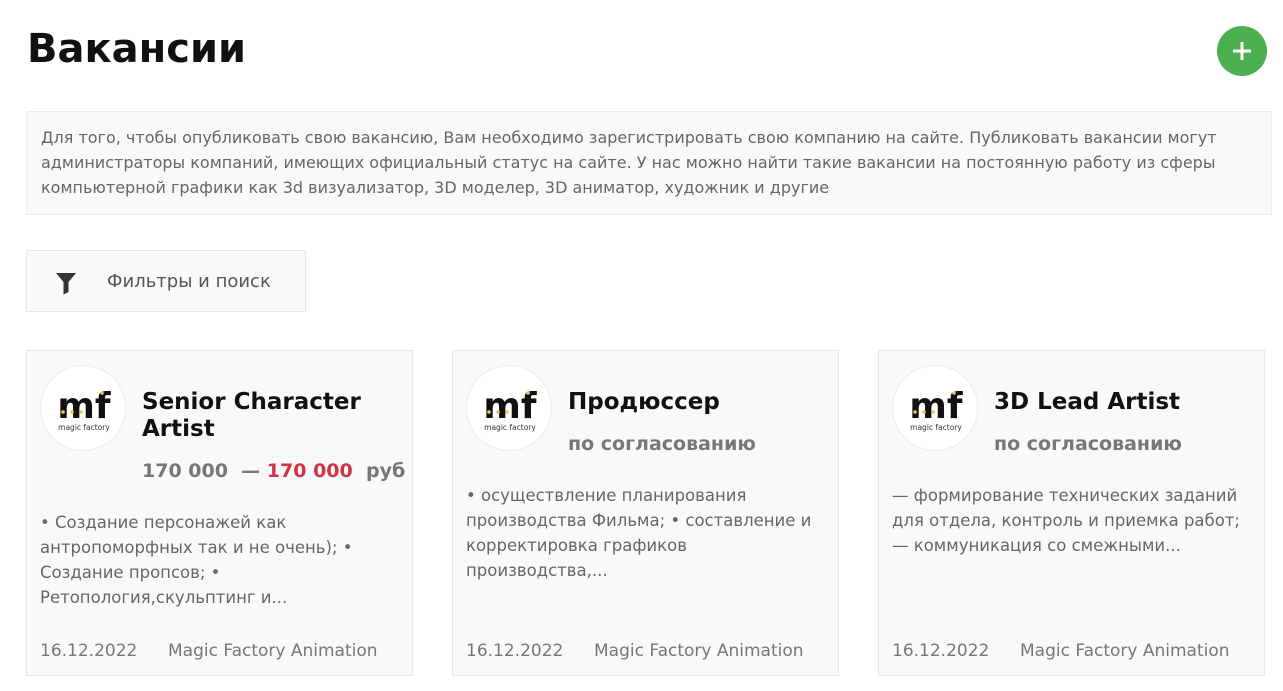  I want to click on plus-icon, so click(1242, 51).